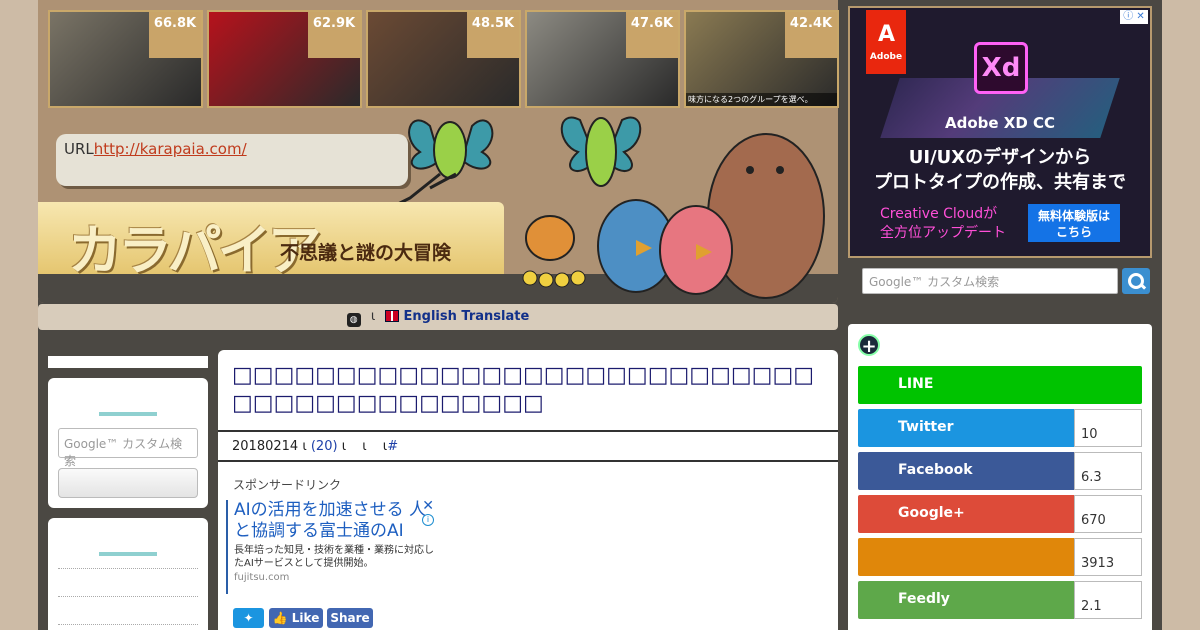 This screenshot has height=630, width=1200. Describe the element at coordinates (336, 521) in the screenshot. I see `ad-headline: AIの活用を加速させる 人と協調する富士通のAI` at that location.